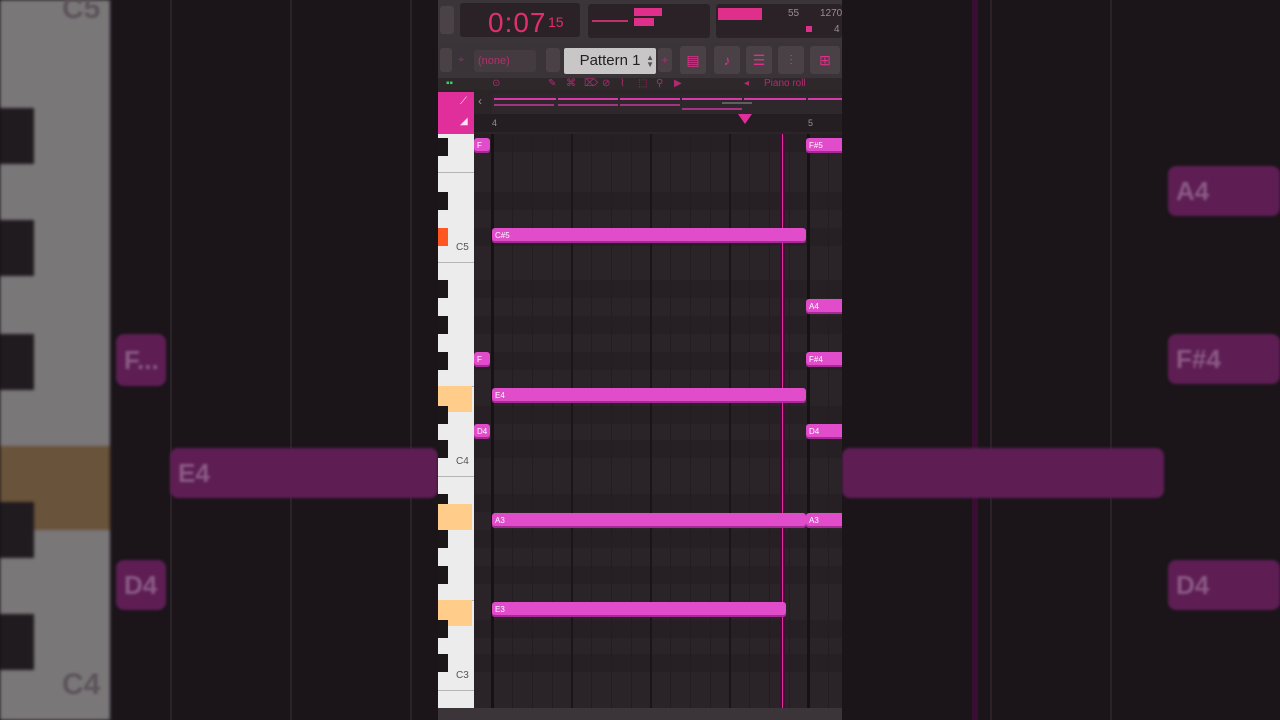 The image size is (1280, 720). What do you see at coordinates (678, 83) in the screenshot?
I see `playback-tool-icon: ▶` at bounding box center [678, 83].